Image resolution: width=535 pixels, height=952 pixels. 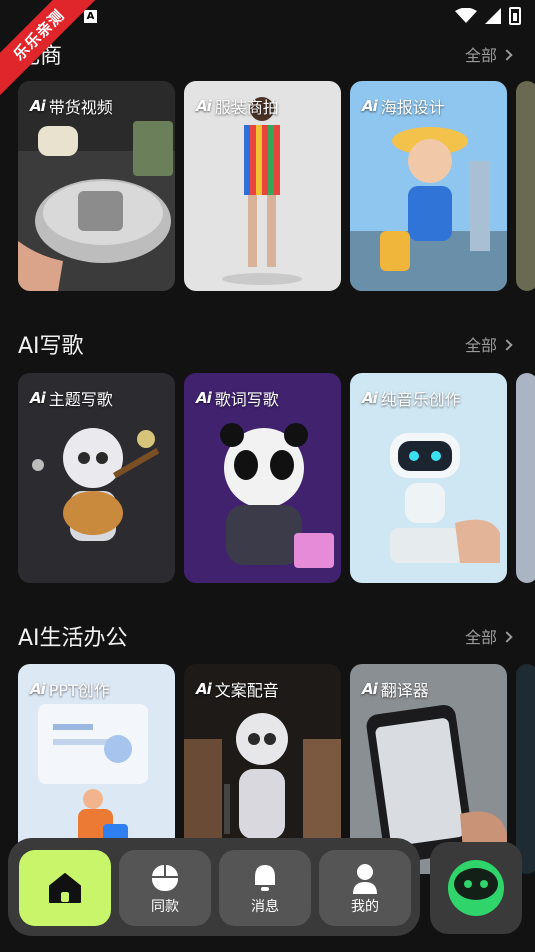 What do you see at coordinates (365, 879) in the screenshot?
I see `user-icon` at bounding box center [365, 879].